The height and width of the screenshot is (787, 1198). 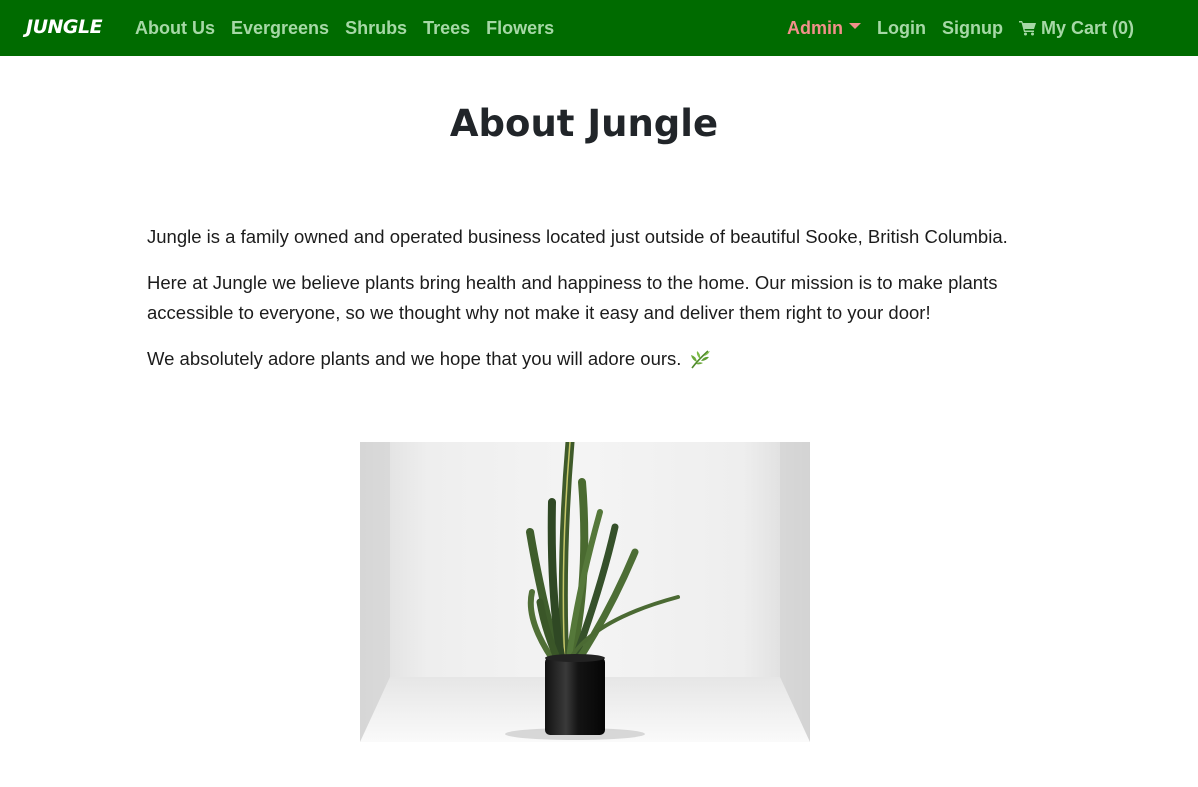 What do you see at coordinates (376, 28) in the screenshot?
I see `nav-link-shrubs: Shrubs` at bounding box center [376, 28].